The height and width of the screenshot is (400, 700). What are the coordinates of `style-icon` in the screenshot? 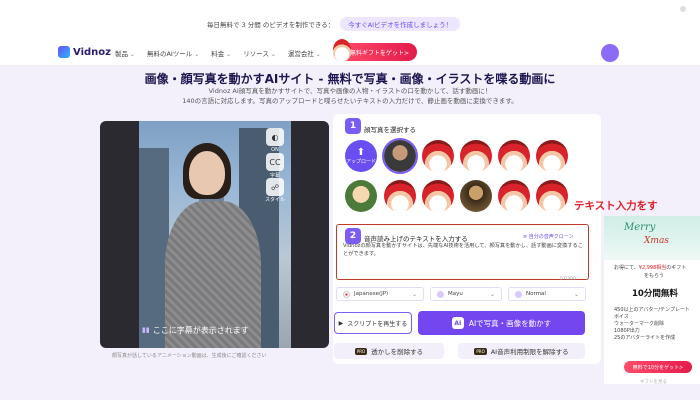 It's located at (518, 294).